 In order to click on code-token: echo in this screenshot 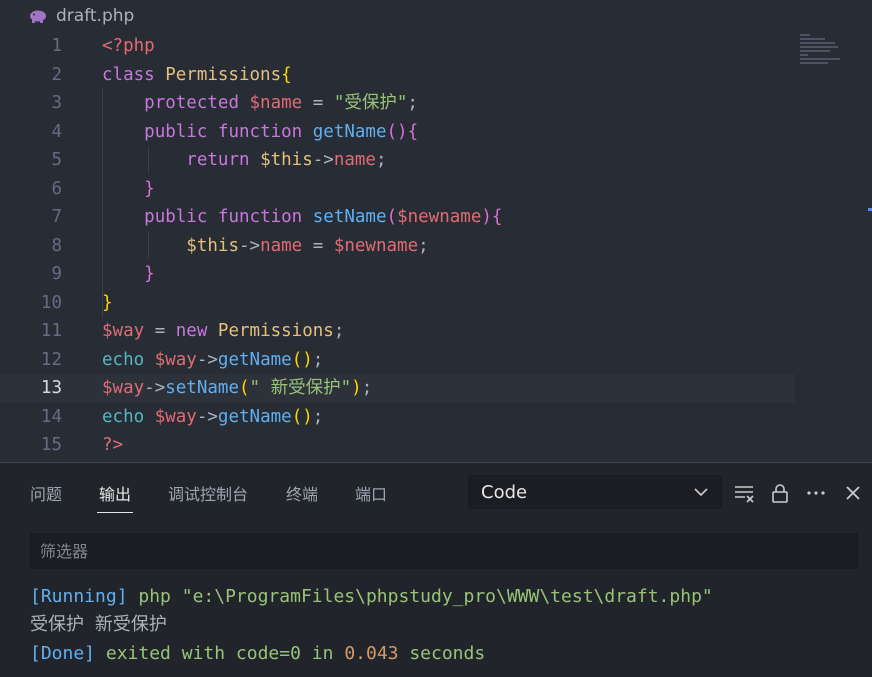, I will do `click(128, 359)`.